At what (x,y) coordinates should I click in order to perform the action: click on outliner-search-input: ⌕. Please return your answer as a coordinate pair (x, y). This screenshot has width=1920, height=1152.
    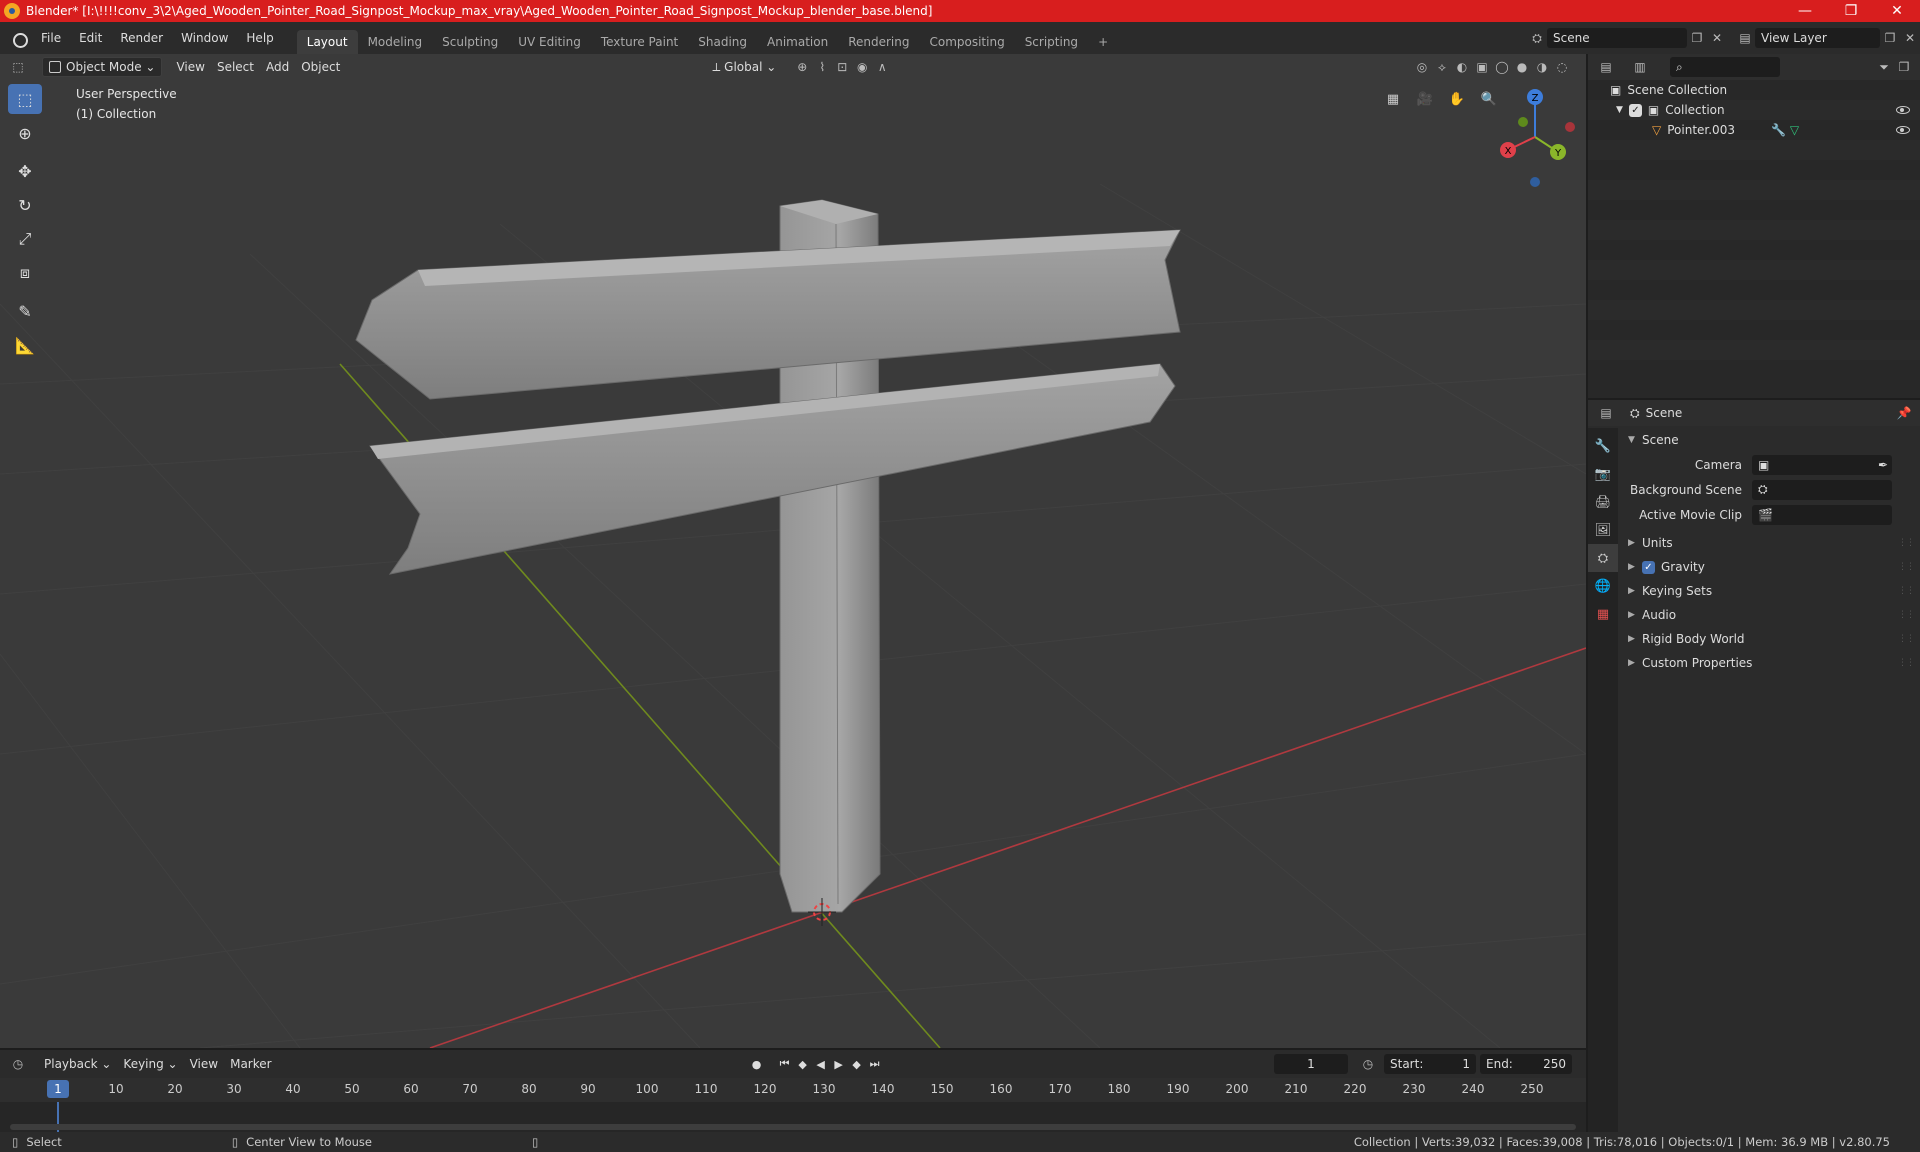
    Looking at the image, I should click on (1725, 67).